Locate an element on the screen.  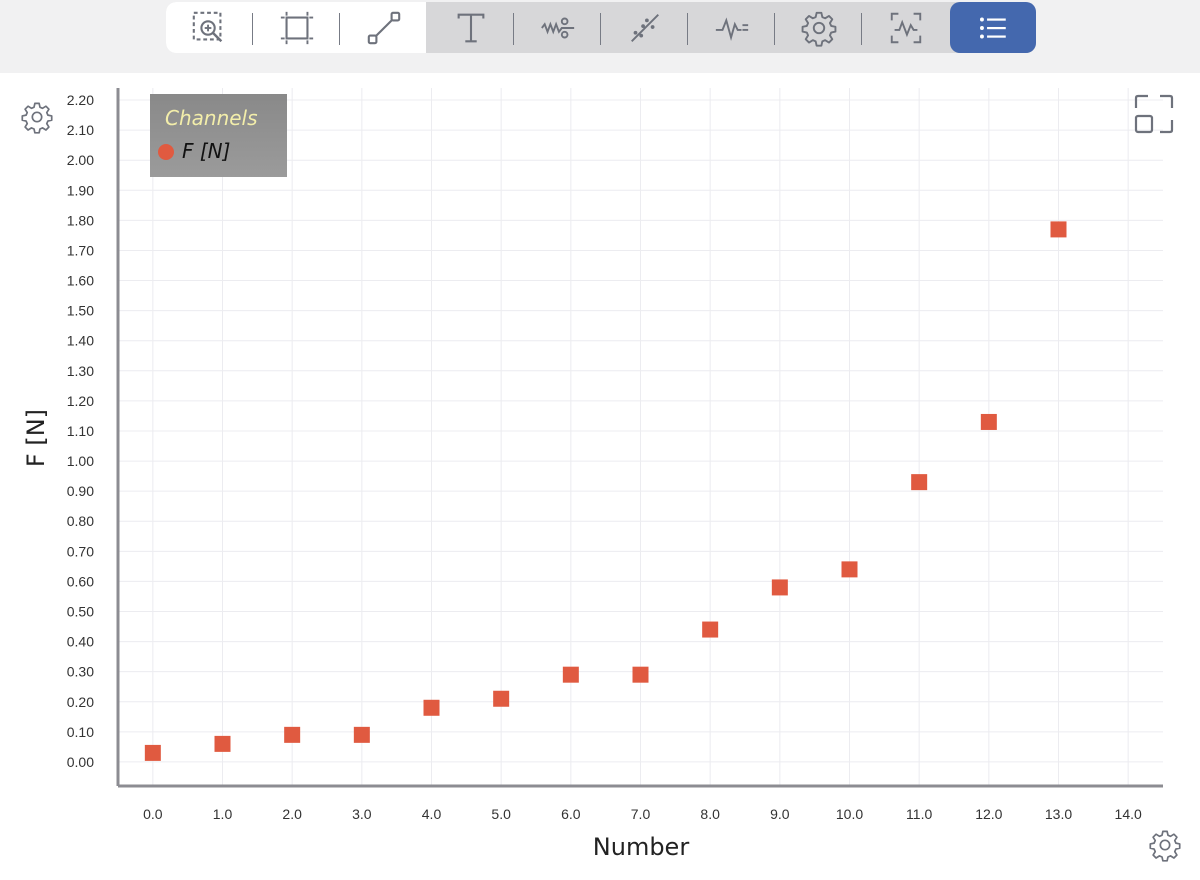
list-tool is located at coordinates (993, 27).